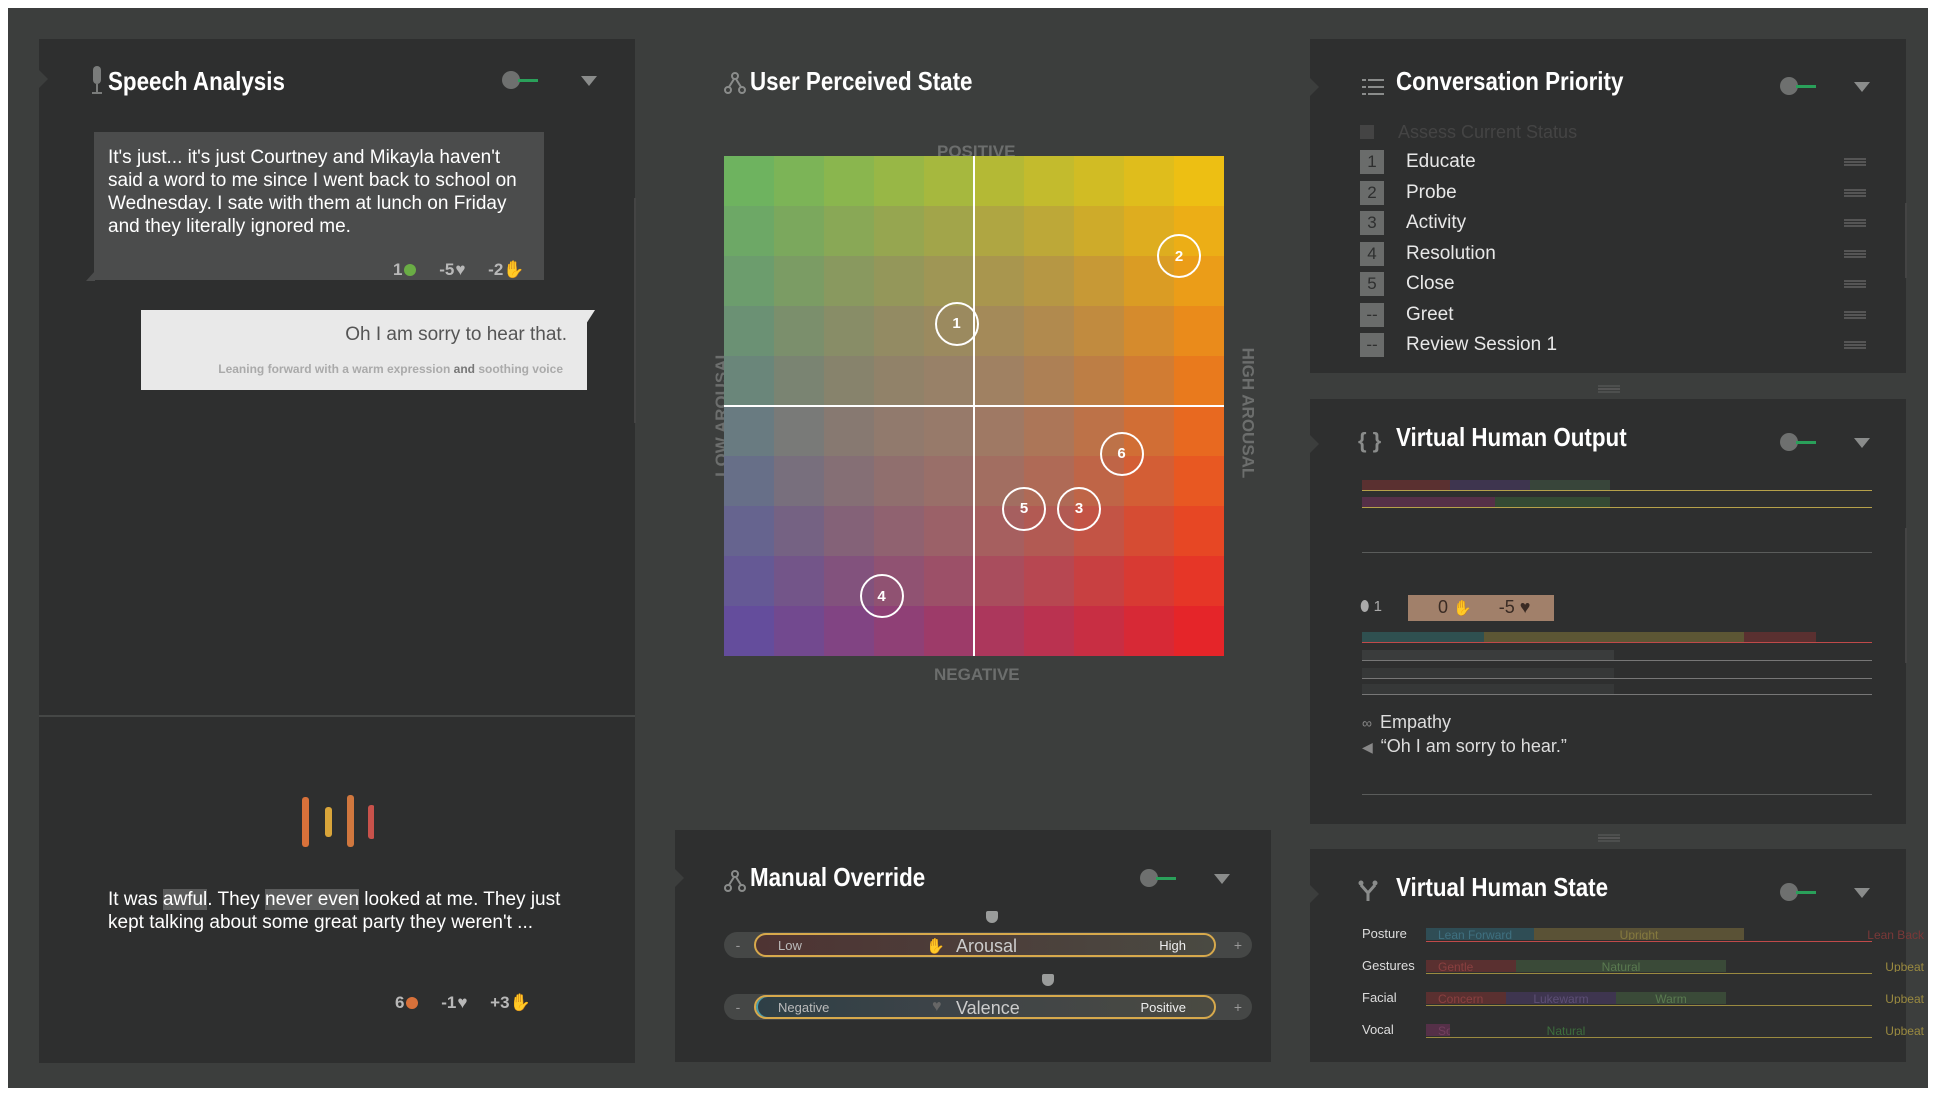 The width and height of the screenshot is (1936, 1097). Describe the element at coordinates (881, 596) in the screenshot. I see `state-marker-4: 4` at that location.